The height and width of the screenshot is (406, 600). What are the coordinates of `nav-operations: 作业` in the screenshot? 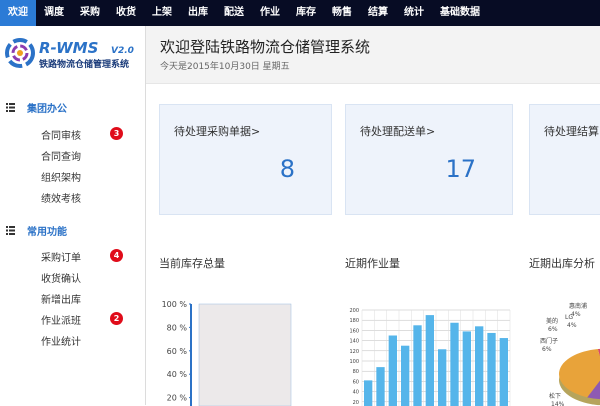 It's located at (270, 13).